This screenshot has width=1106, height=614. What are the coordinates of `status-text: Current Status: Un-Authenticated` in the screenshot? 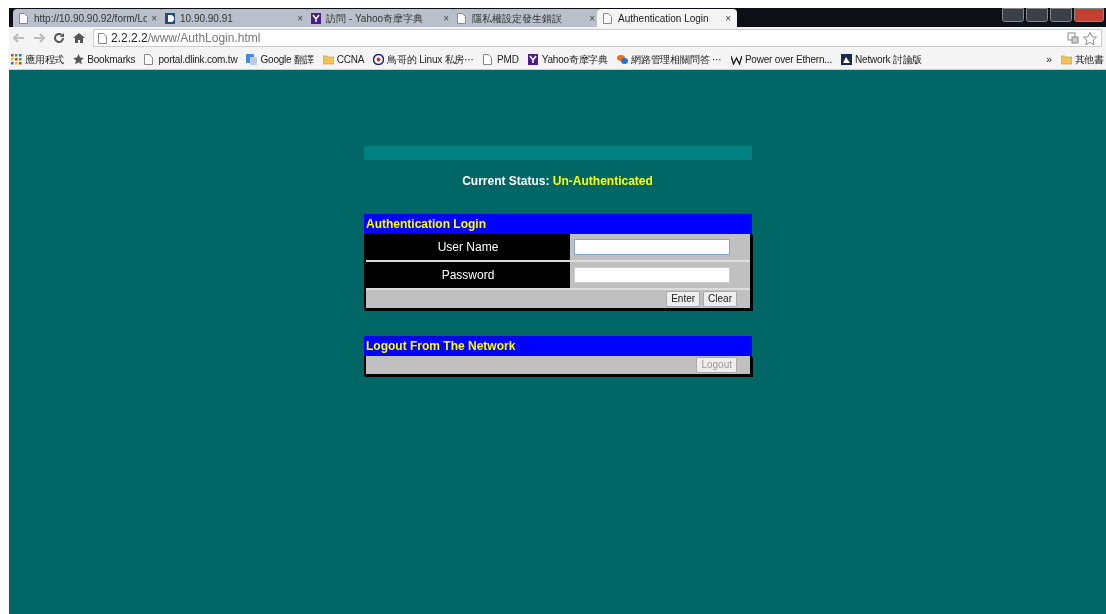 It's located at (557, 181).